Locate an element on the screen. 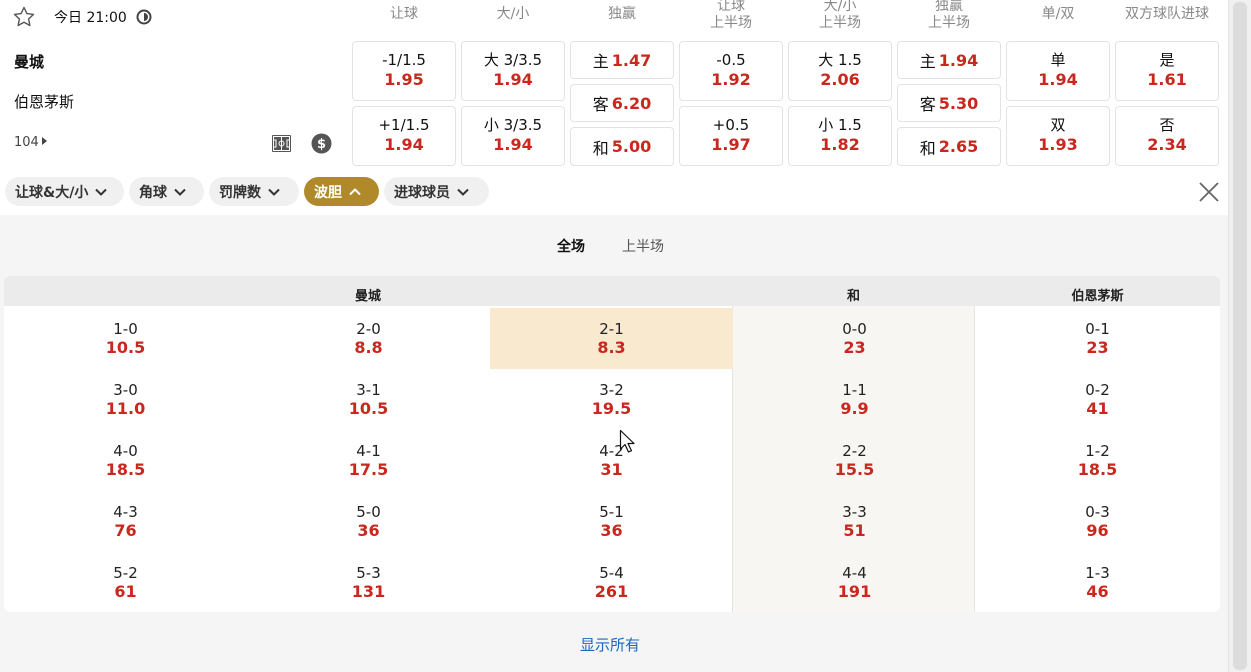 Image resolution: width=1251 pixels, height=672 pixels. score-odd: 61 is located at coordinates (125, 591).